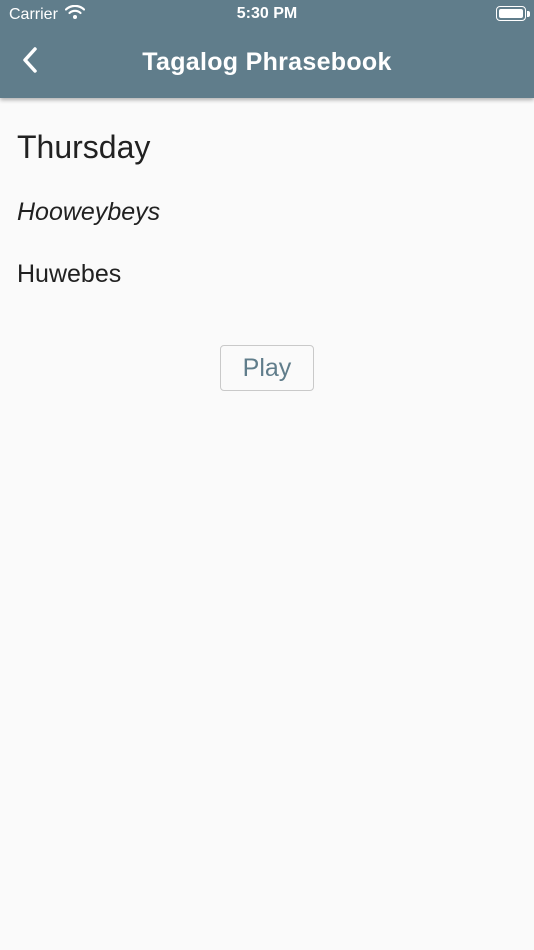 This screenshot has height=950, width=534. What do you see at coordinates (267, 368) in the screenshot?
I see `play-button: Play` at bounding box center [267, 368].